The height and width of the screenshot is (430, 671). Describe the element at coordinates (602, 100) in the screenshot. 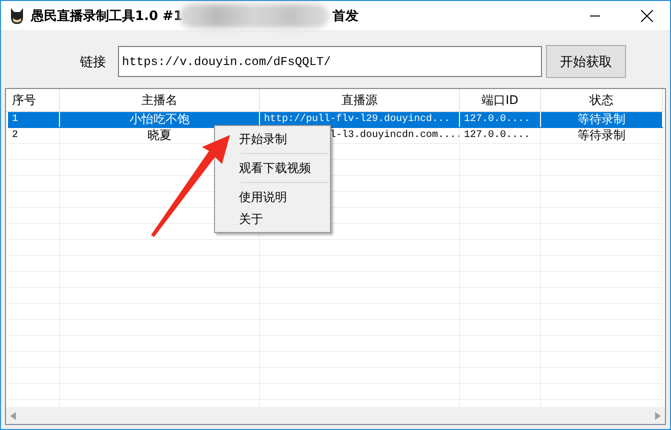

I see `column-header: 状态` at that location.